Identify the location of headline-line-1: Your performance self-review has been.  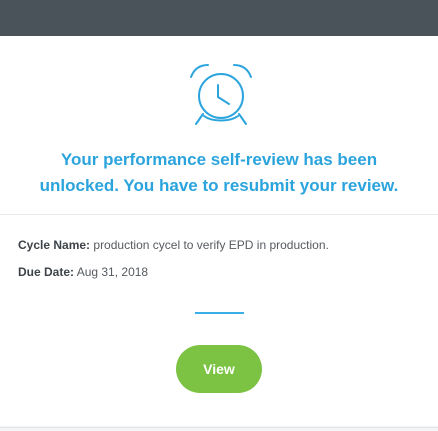
(219, 159).